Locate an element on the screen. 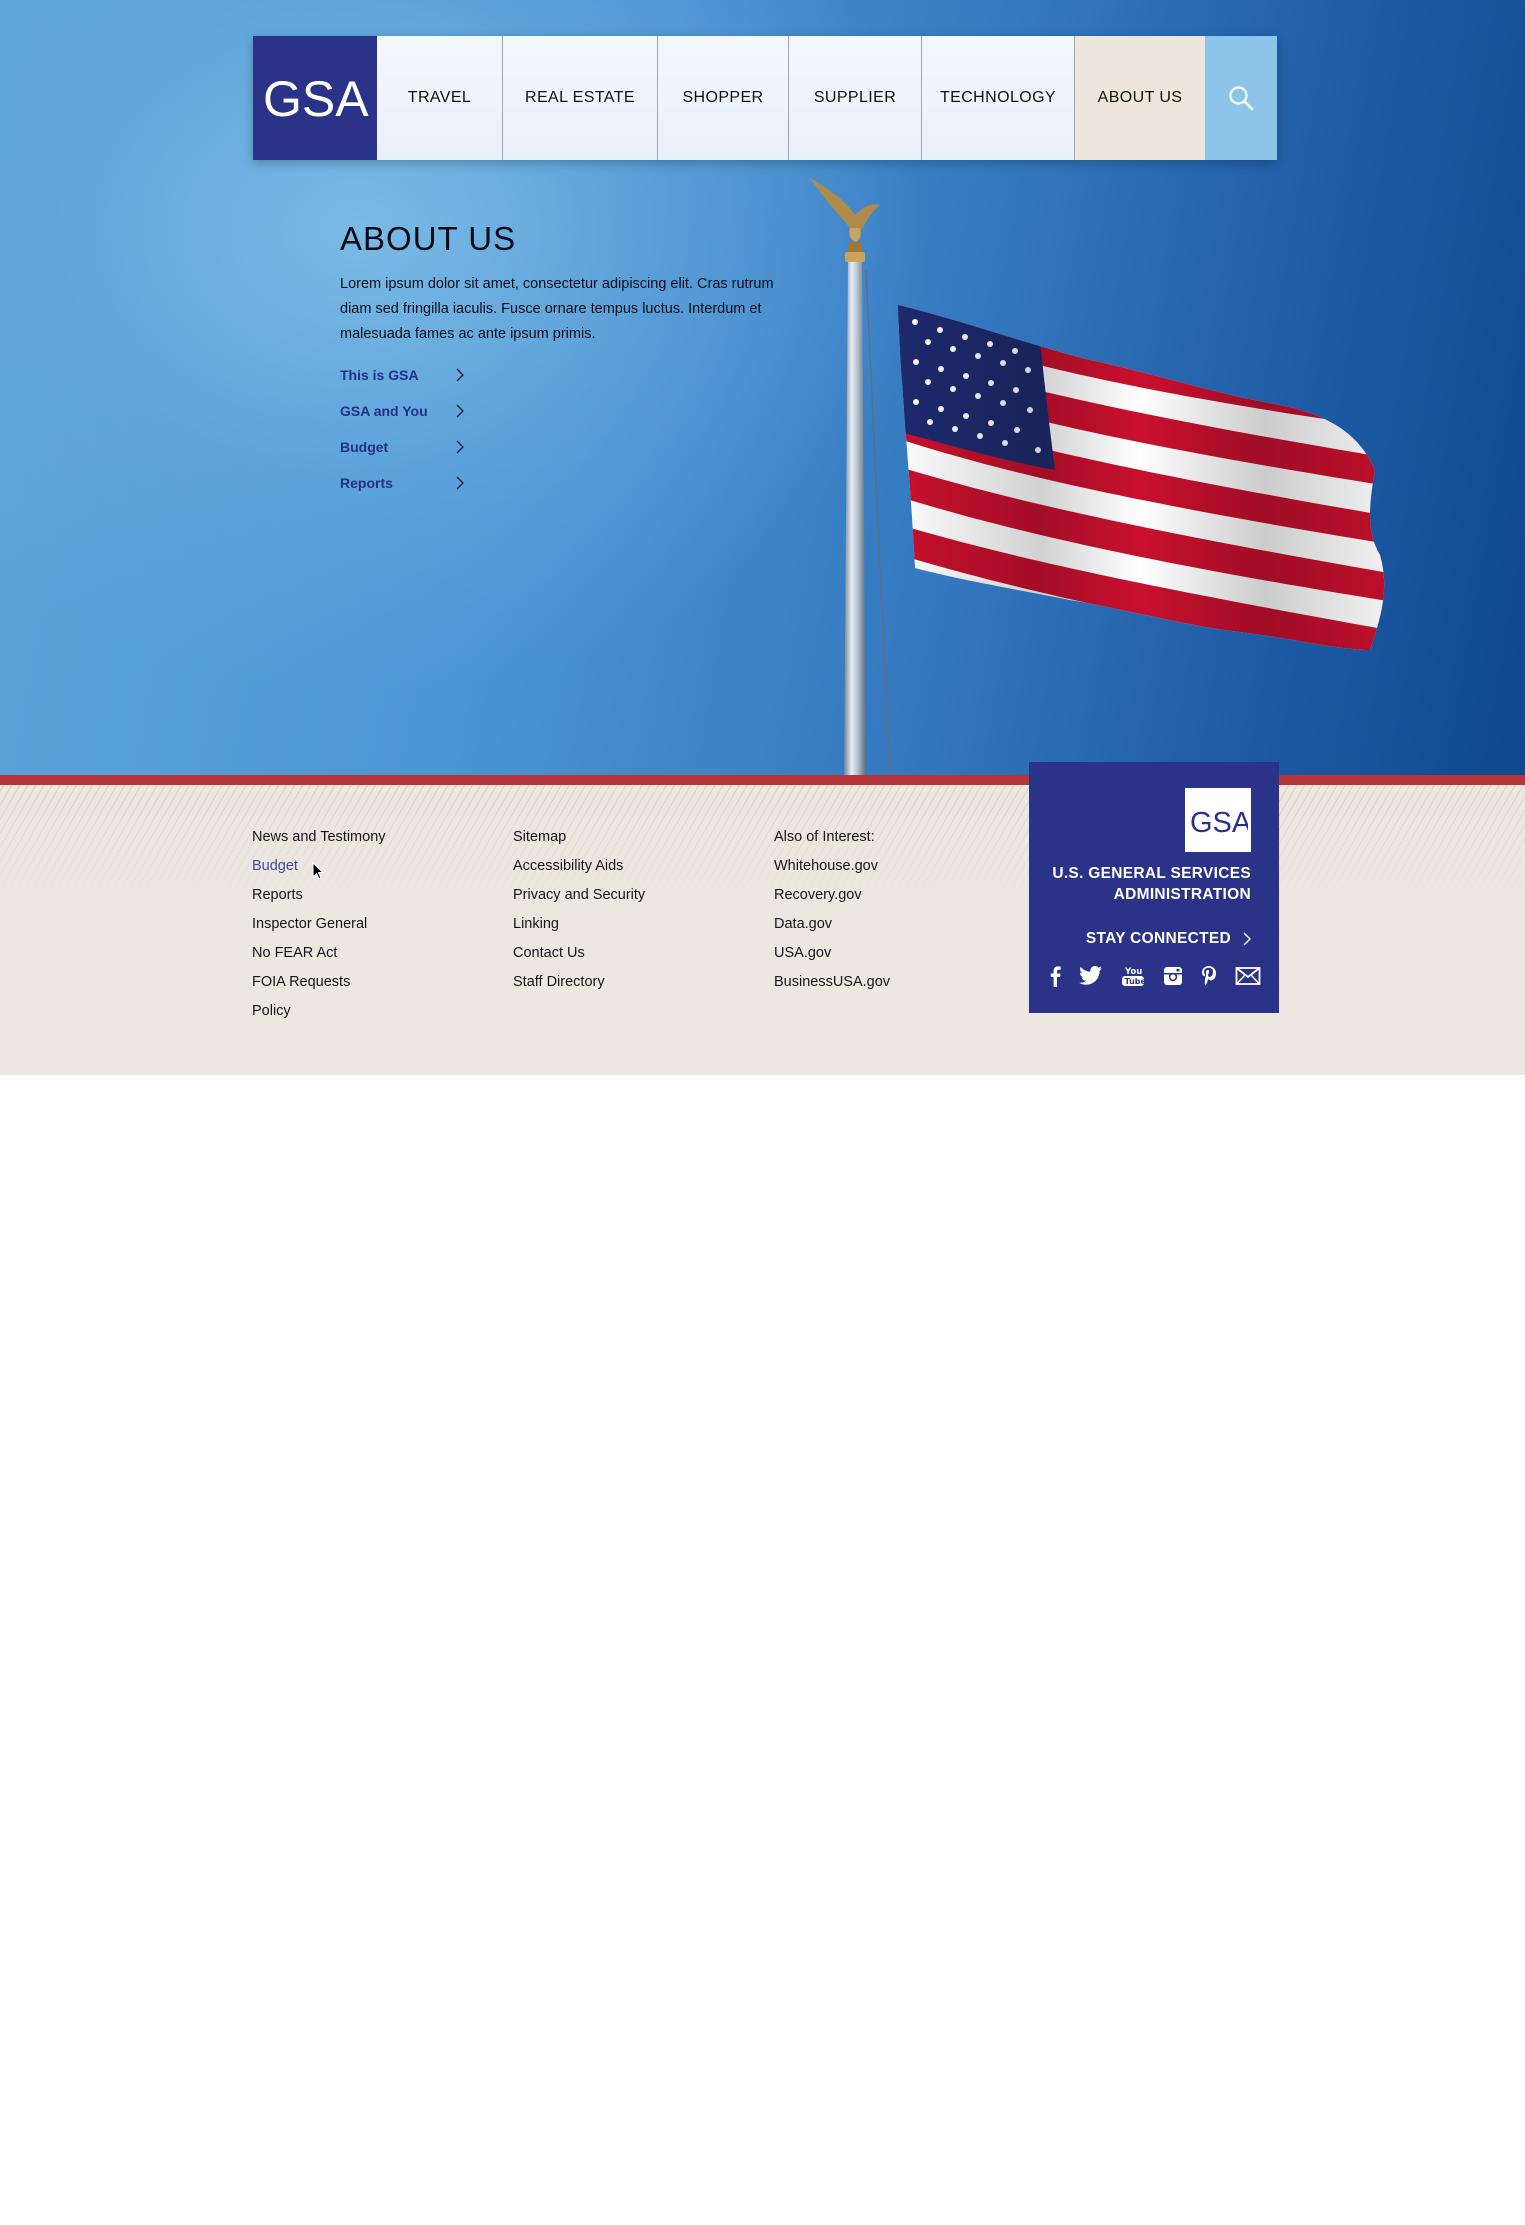 The width and height of the screenshot is (1525, 2225). footer-link-no-fear-act: No FEAR Act is located at coordinates (319, 957).